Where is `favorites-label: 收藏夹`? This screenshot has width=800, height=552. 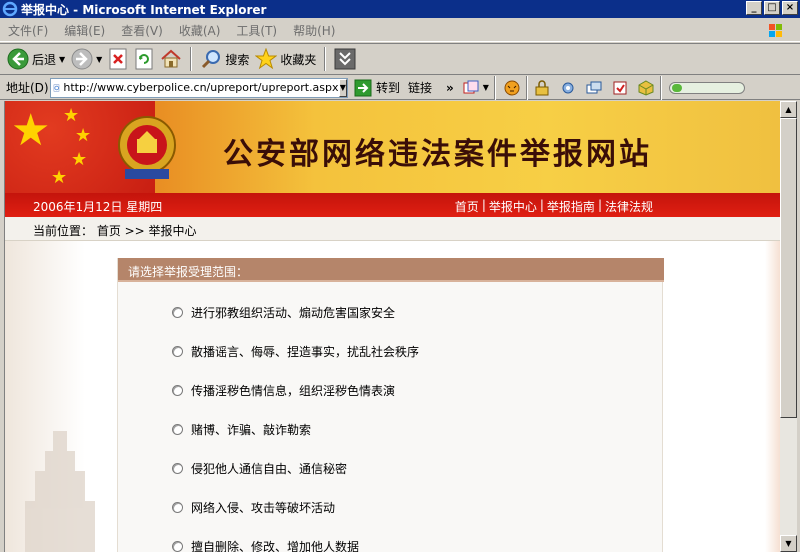
favorites-label: 收藏夹 is located at coordinates (298, 59).